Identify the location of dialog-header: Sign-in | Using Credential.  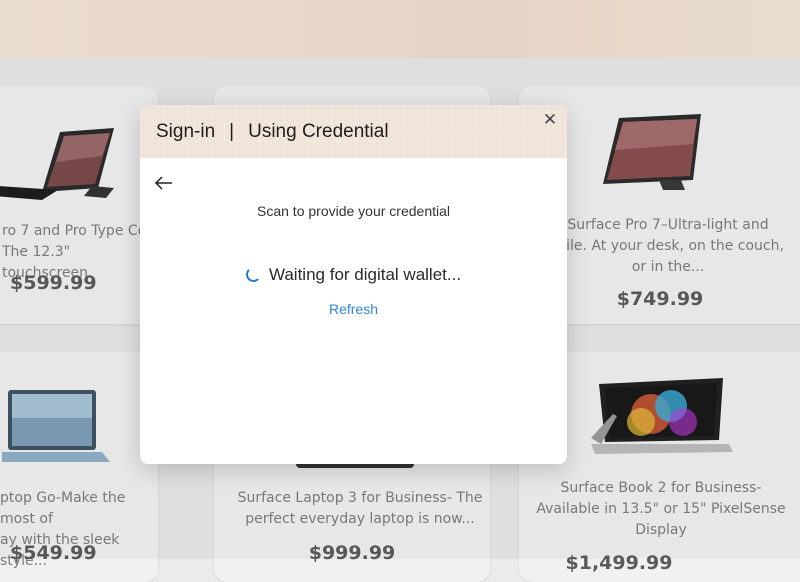
(353, 131).